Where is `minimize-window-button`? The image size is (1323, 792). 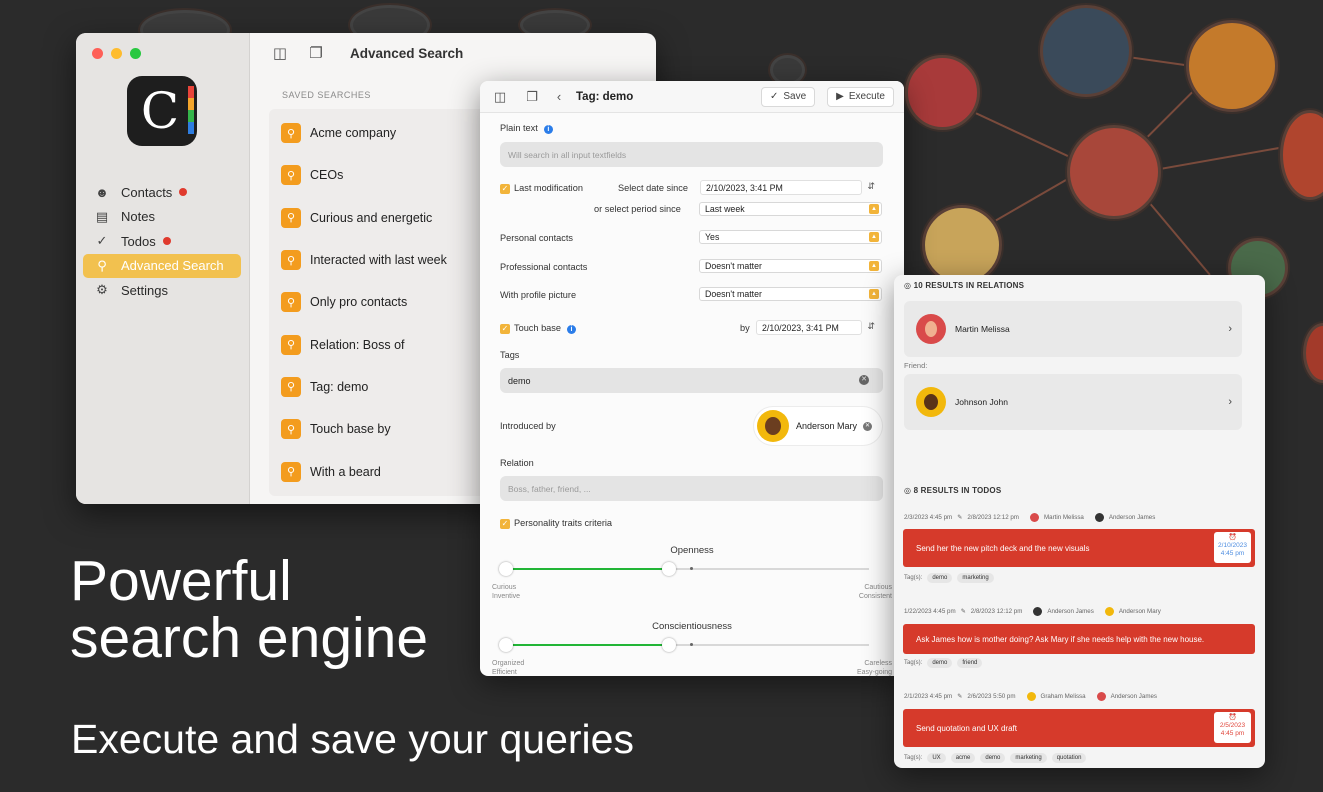
minimize-window-button is located at coordinates (116, 53).